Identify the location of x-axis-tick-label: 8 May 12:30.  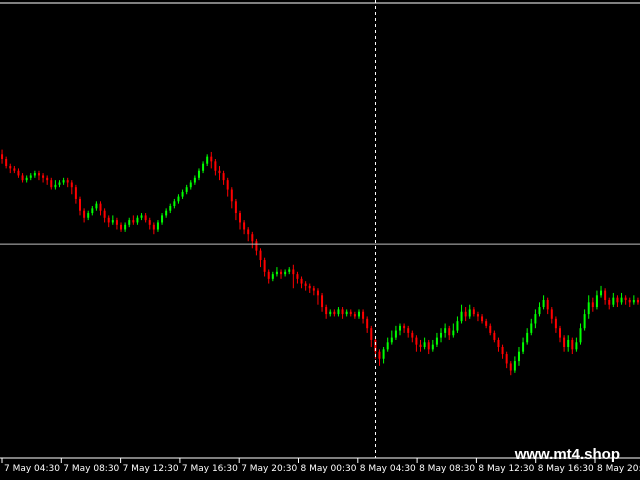
(506, 469).